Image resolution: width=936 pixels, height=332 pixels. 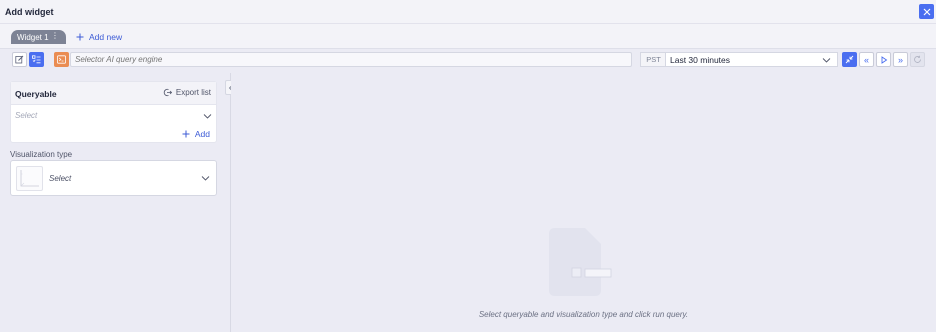 I want to click on export-list-button: Export list, so click(x=187, y=92).